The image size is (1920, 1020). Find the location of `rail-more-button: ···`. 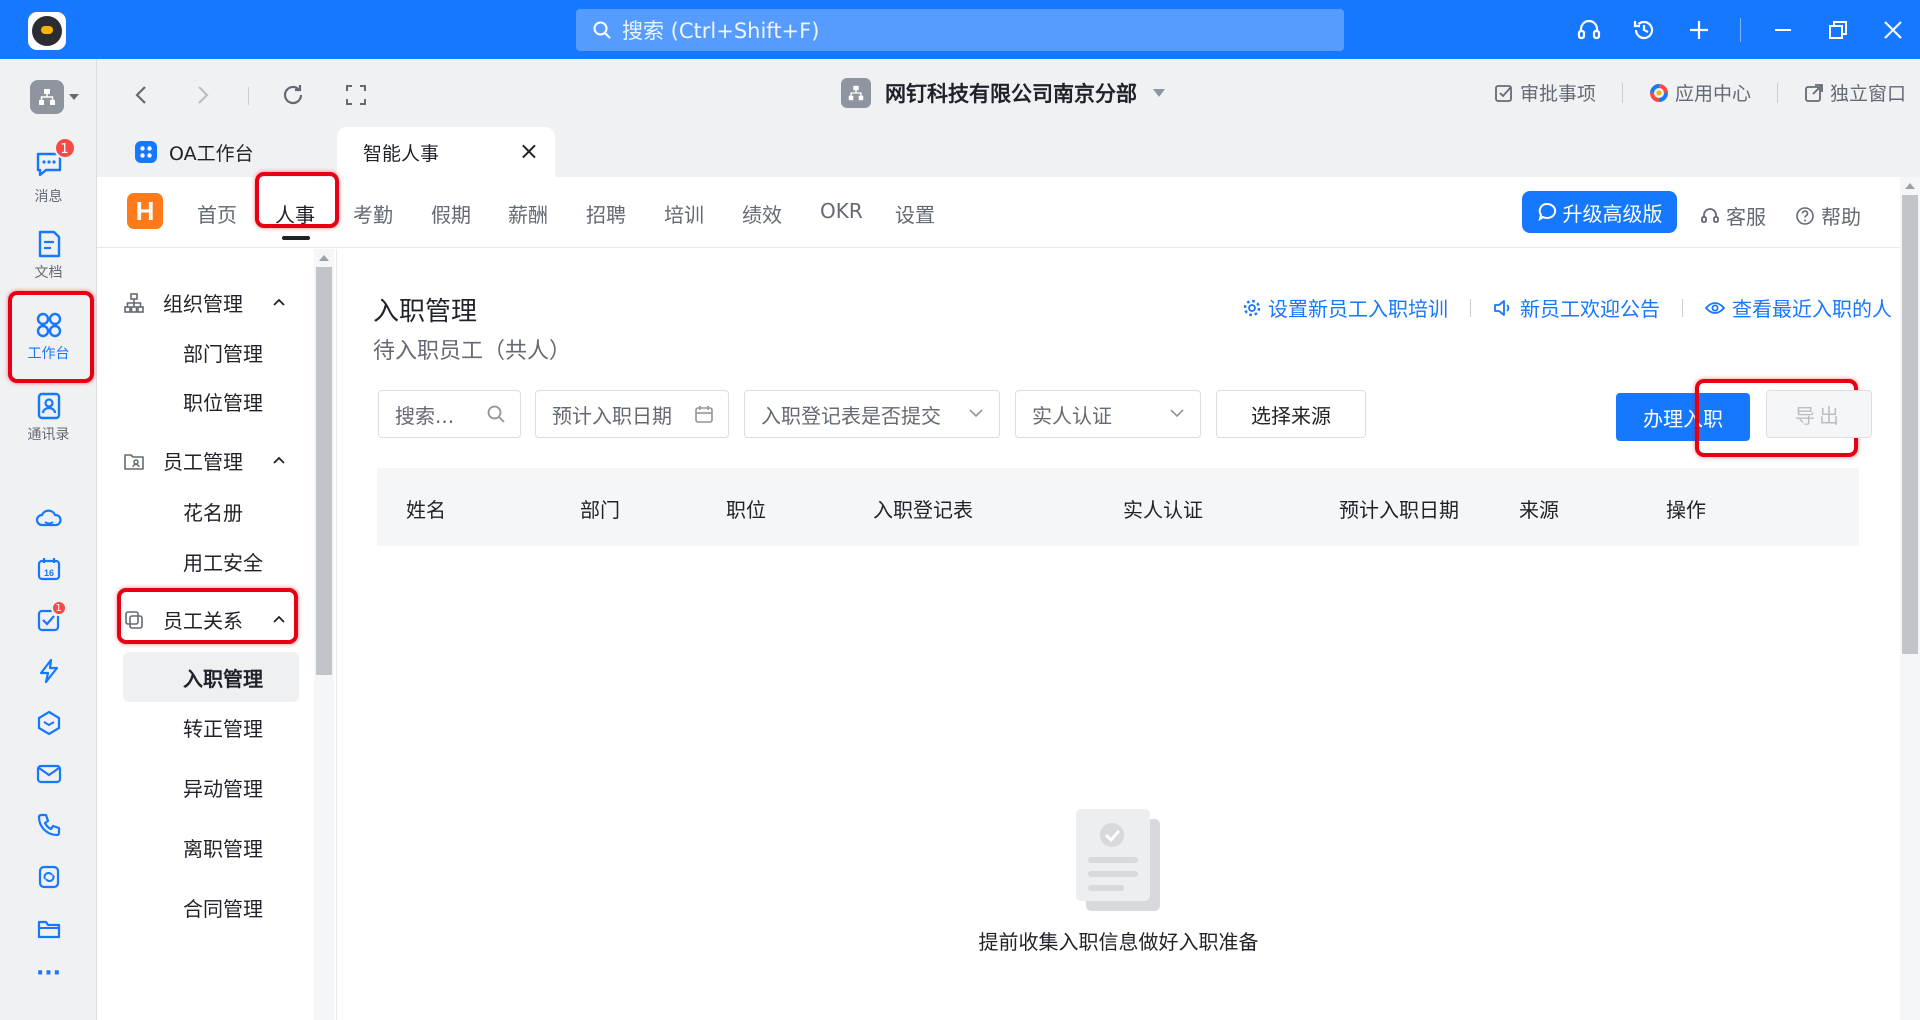

rail-more-button: ··· is located at coordinates (48, 973).